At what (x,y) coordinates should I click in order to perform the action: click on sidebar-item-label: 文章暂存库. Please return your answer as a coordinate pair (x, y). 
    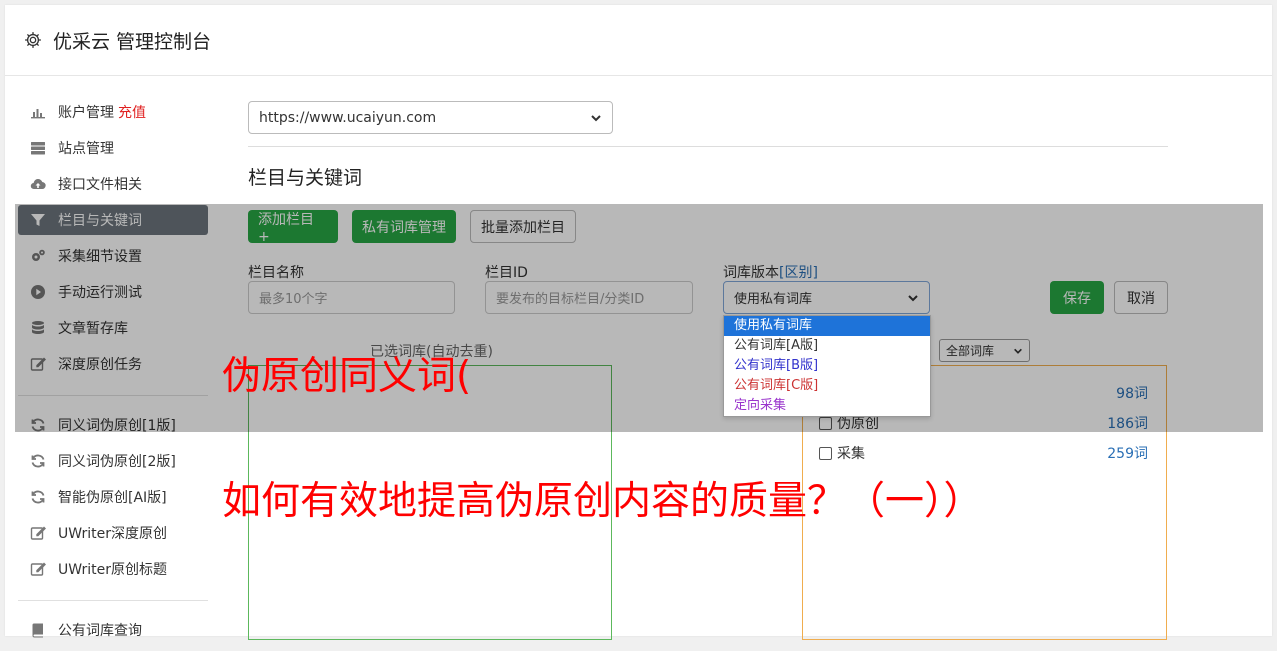
    Looking at the image, I should click on (93, 329).